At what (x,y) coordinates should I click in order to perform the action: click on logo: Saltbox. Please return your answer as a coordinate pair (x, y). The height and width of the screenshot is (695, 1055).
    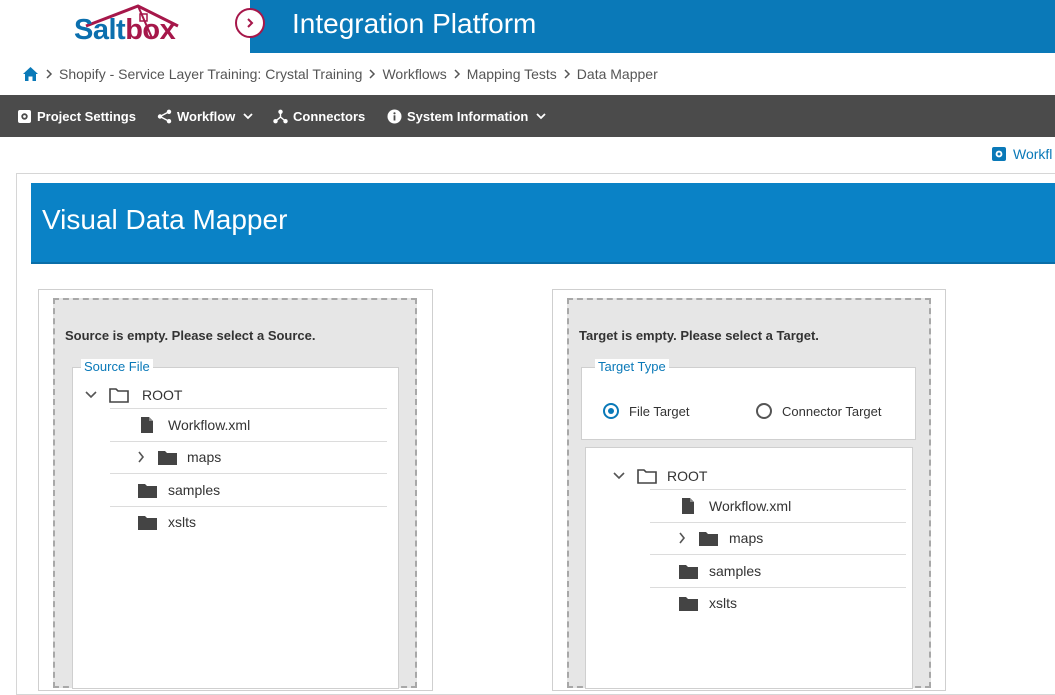
    Looking at the image, I should click on (125, 30).